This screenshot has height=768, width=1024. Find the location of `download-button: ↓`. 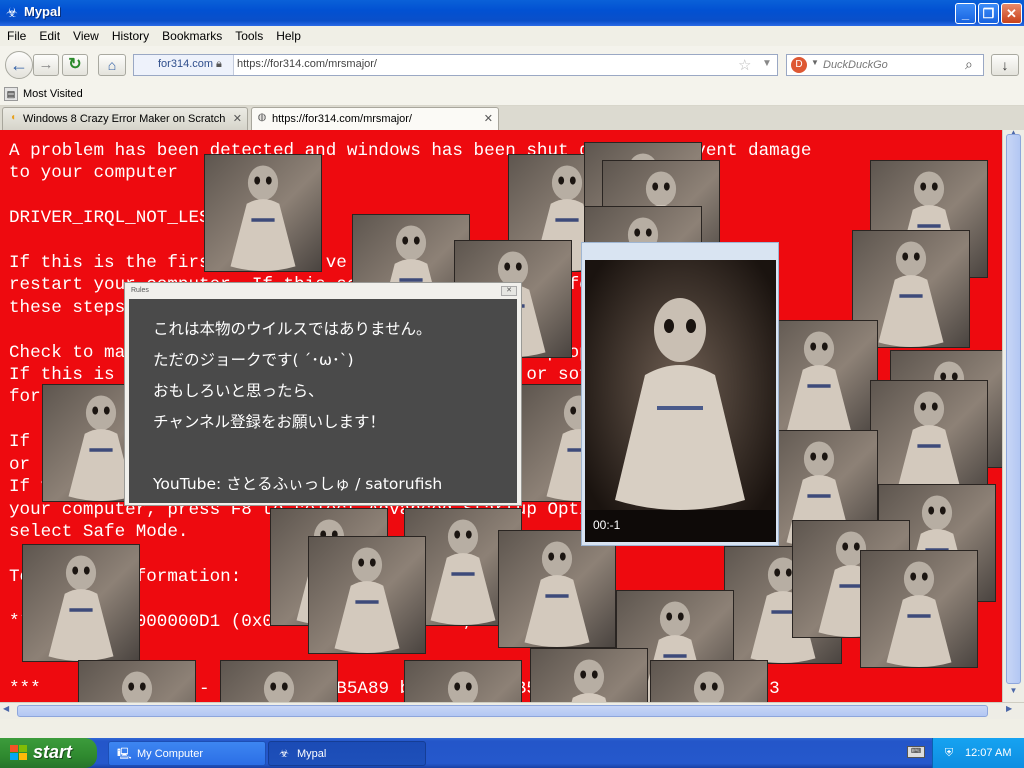

download-button: ↓ is located at coordinates (1005, 65).